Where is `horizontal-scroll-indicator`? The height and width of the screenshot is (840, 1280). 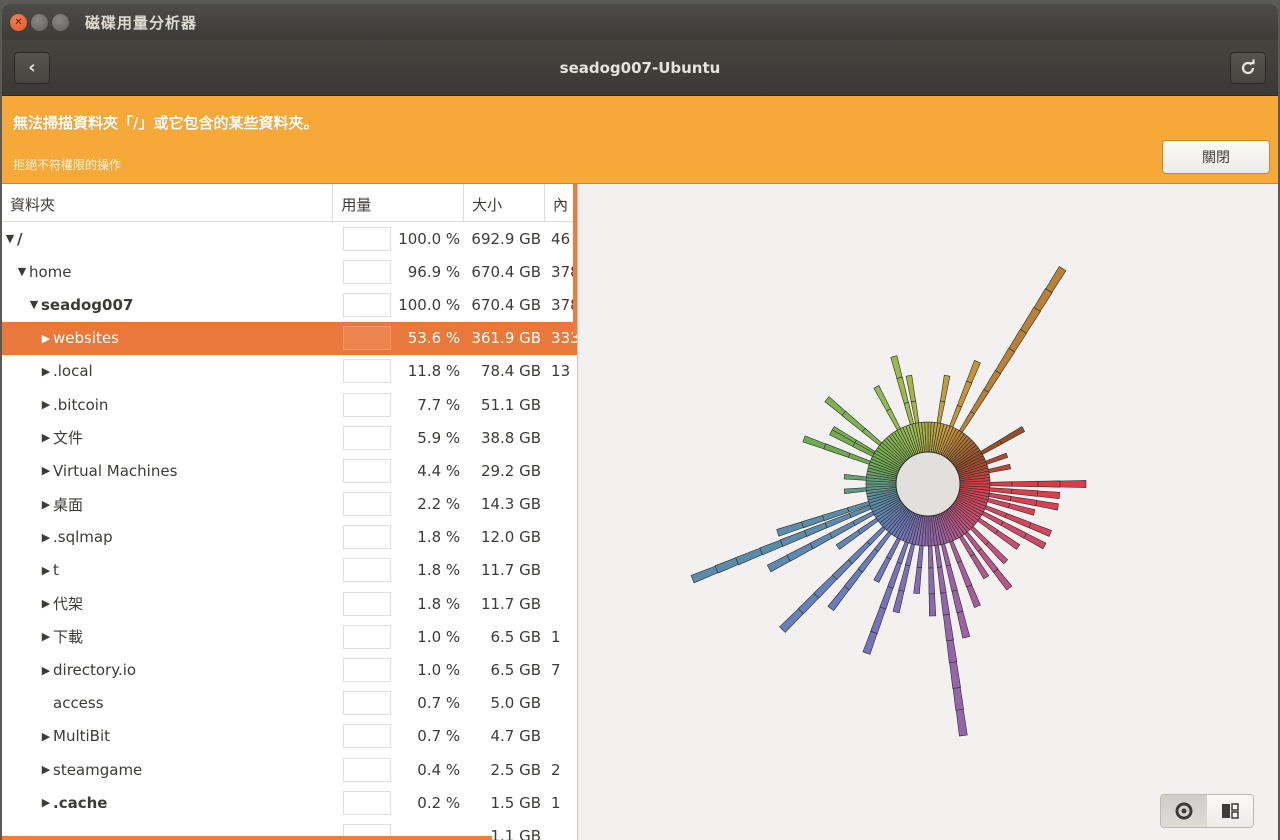 horizontal-scroll-indicator is located at coordinates (247, 838).